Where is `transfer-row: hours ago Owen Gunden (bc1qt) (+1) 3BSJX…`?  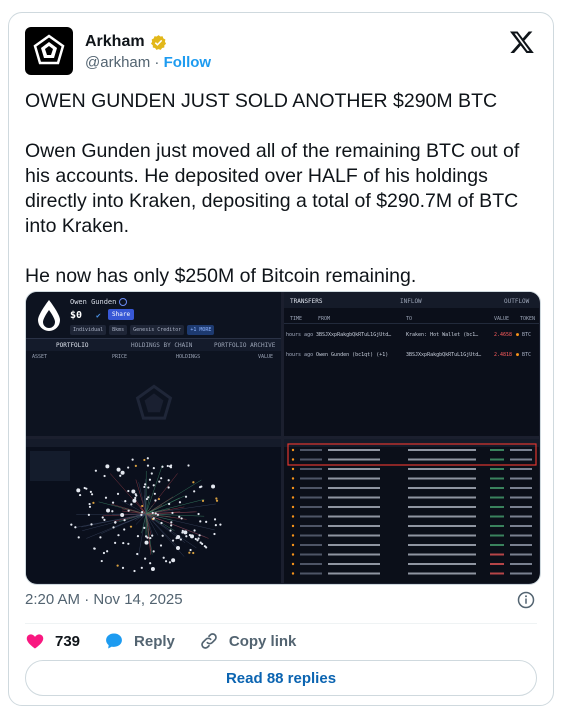 transfer-row: hours ago Owen Gunden (bc1qt) (+1) 3BSJX… is located at coordinates (411, 358).